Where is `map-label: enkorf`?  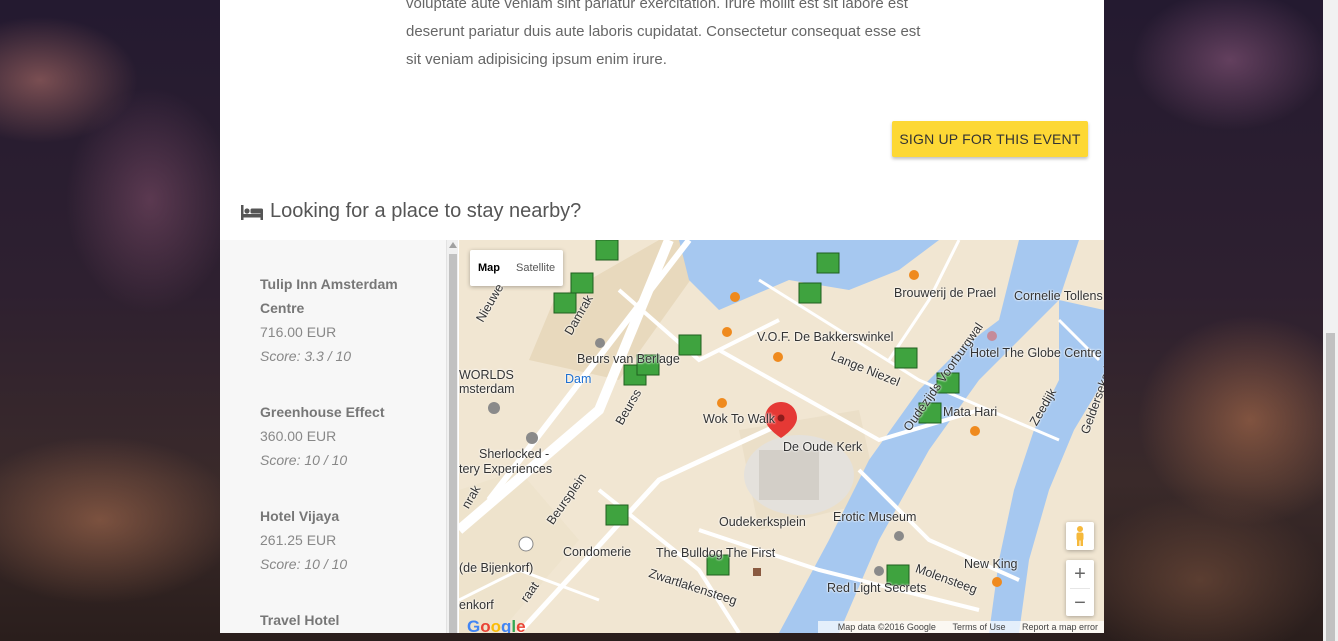 map-label: enkorf is located at coordinates (476, 605).